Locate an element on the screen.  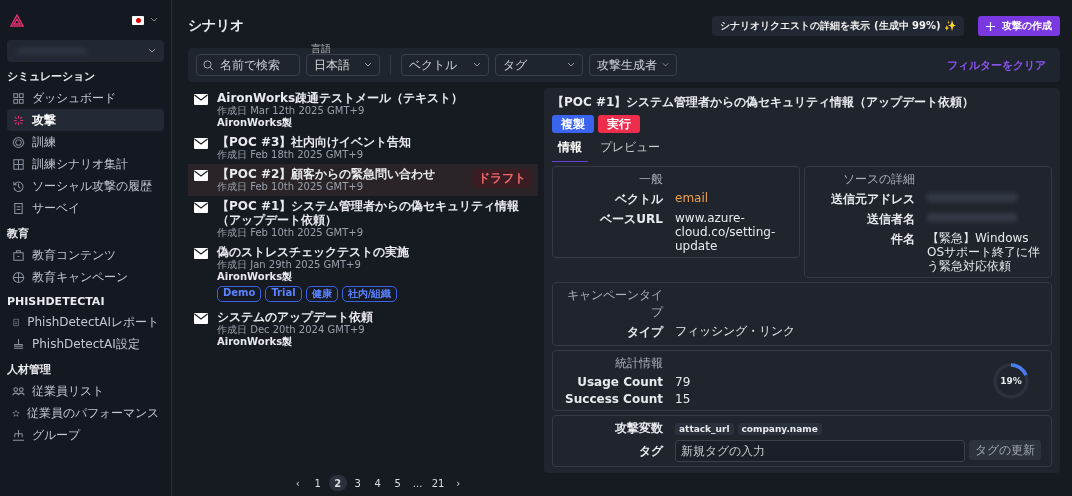
scenario-title: 【POC #2】顧客からの緊急問い合わせ is located at coordinates (326, 174).